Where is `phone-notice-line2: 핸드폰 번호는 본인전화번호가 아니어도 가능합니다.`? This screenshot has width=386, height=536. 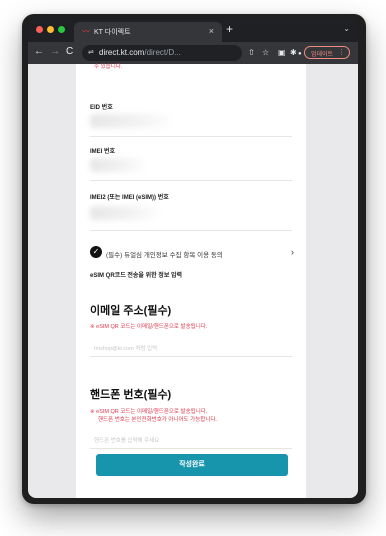
phone-notice-line2: 핸드폰 번호는 본인전화번호가 아니어도 가능합니다. is located at coordinates (157, 420).